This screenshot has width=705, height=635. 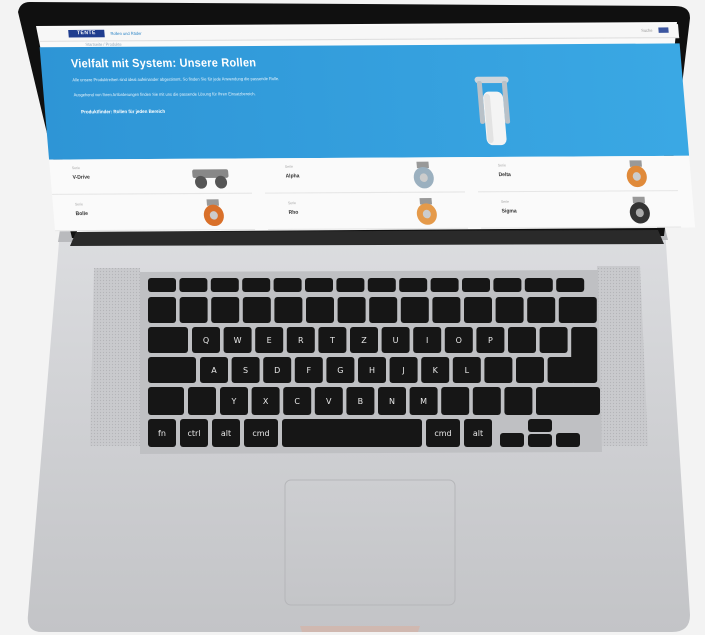 I want to click on letter-key-d: D, so click(x=277, y=370).